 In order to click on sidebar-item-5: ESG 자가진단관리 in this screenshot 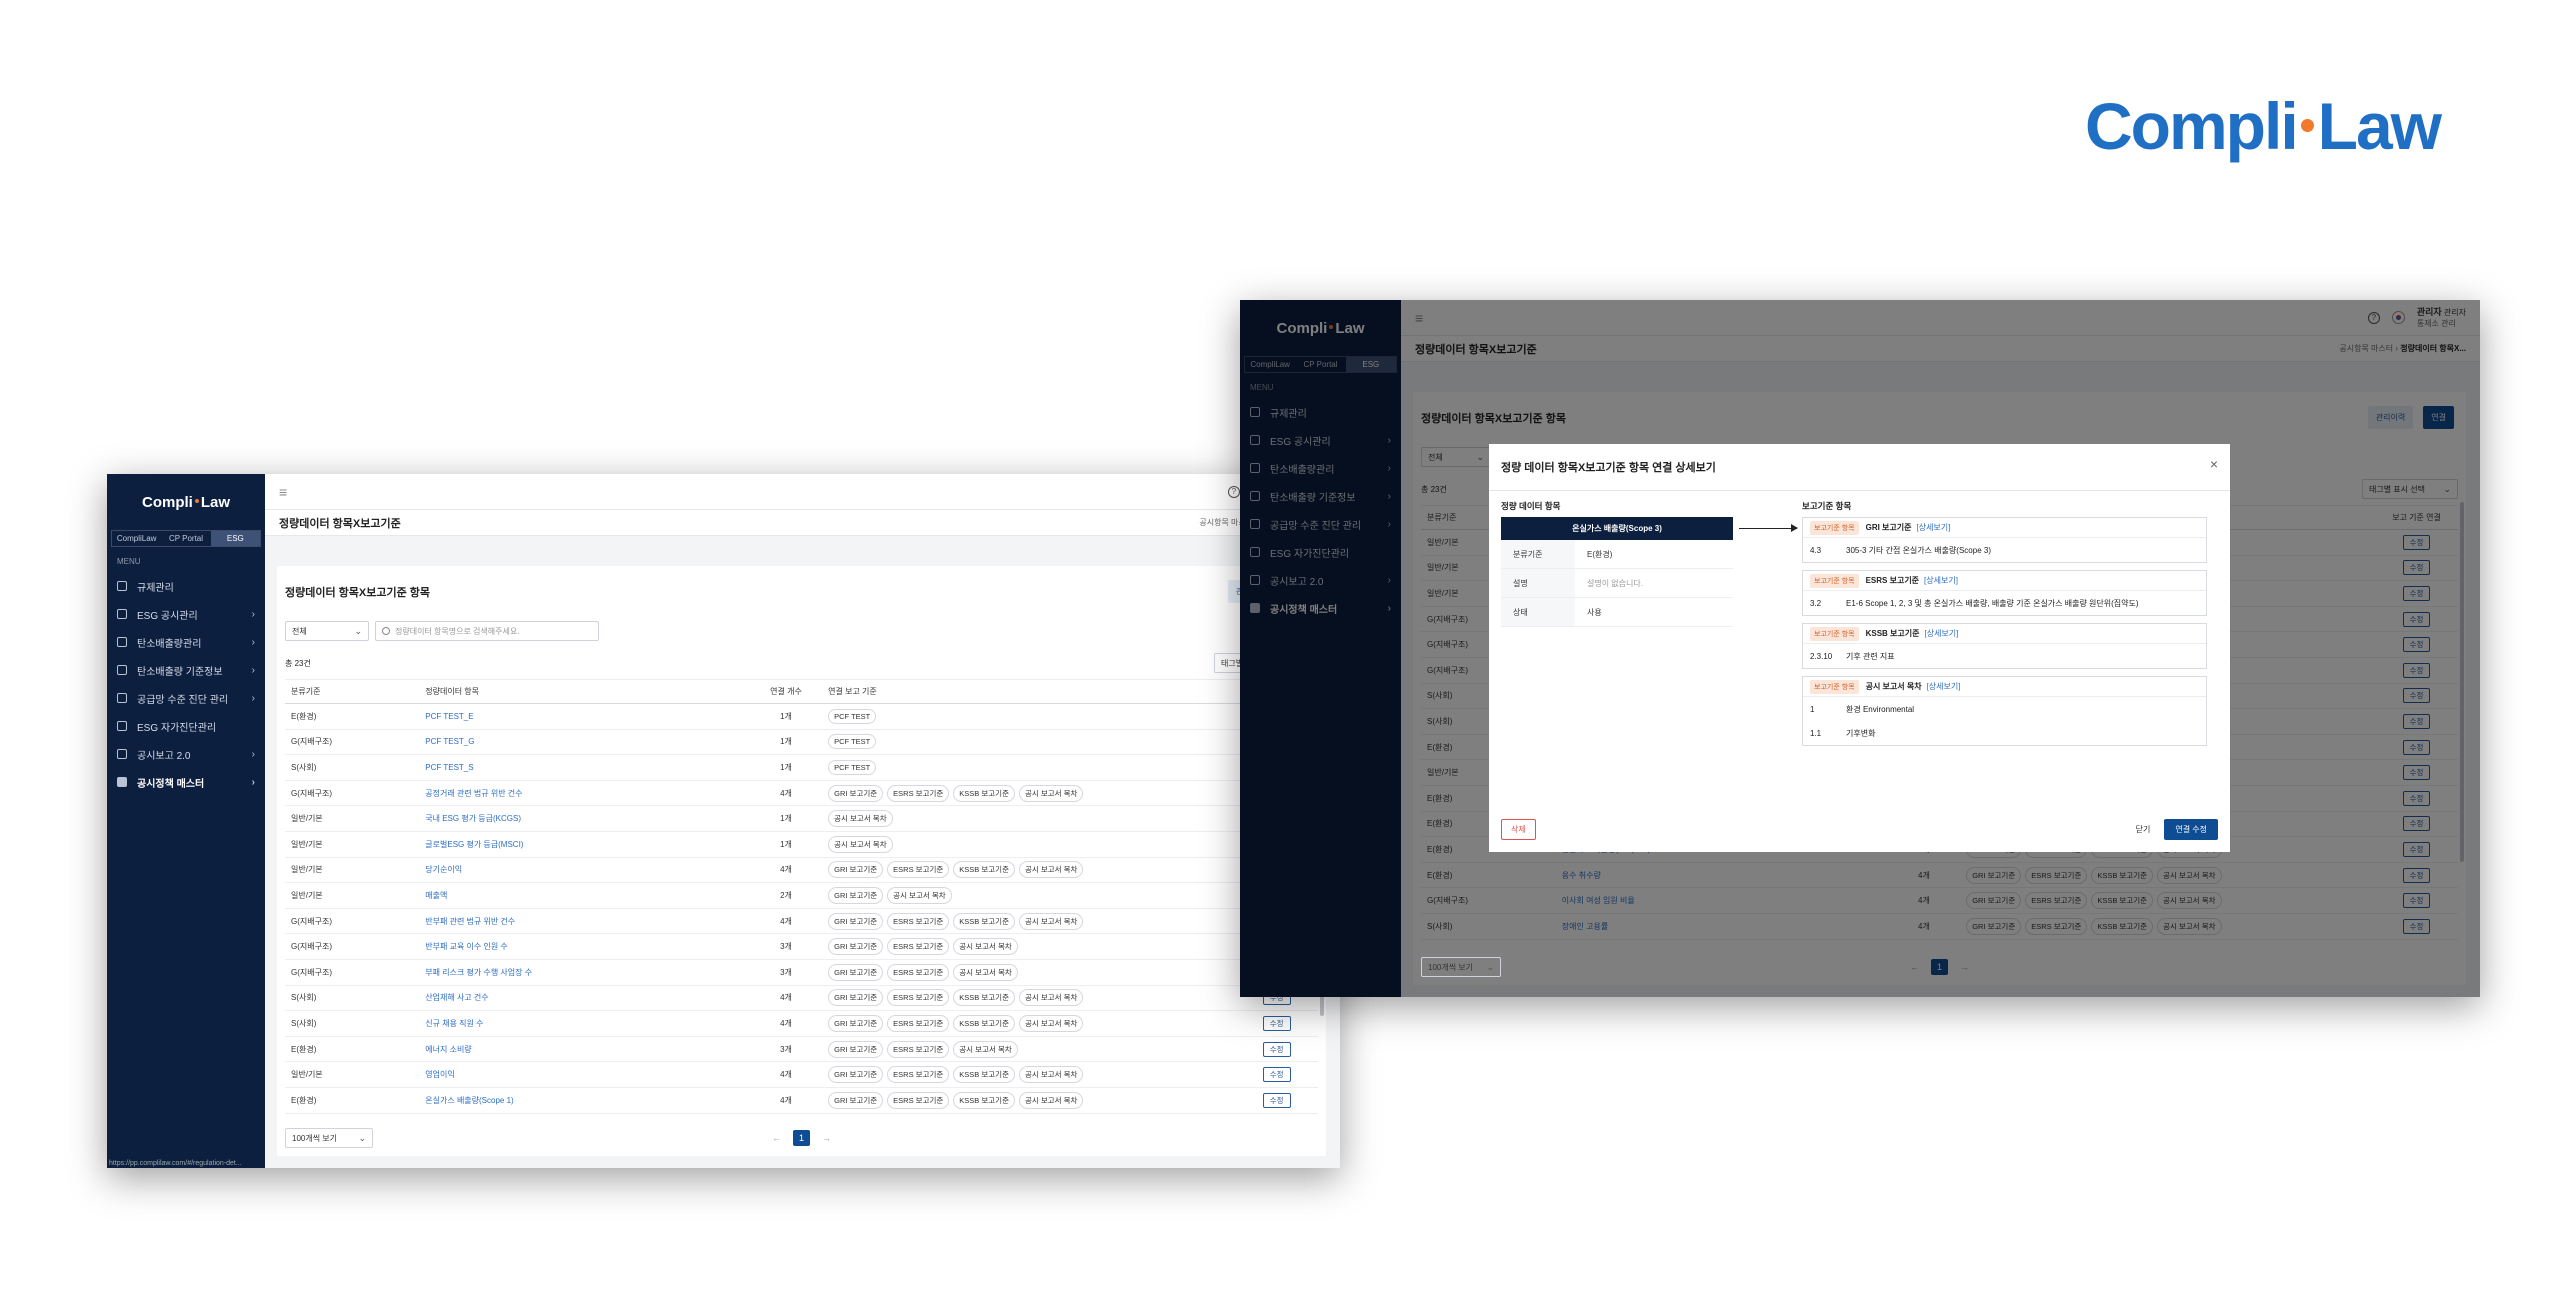, I will do `click(186, 726)`.